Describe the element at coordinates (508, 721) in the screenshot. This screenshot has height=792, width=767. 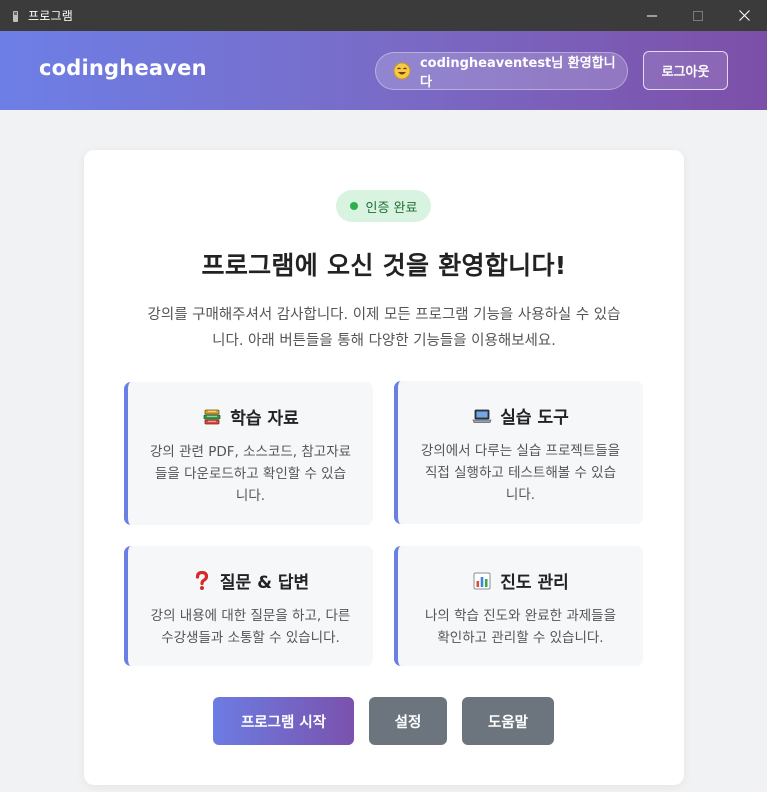
I see `help-button: 도움말` at that location.